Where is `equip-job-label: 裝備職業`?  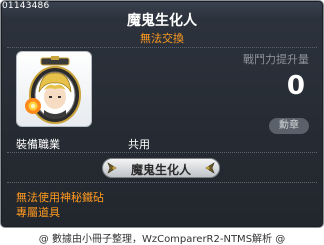 equip-job-label: 裝備職業 is located at coordinates (38, 144).